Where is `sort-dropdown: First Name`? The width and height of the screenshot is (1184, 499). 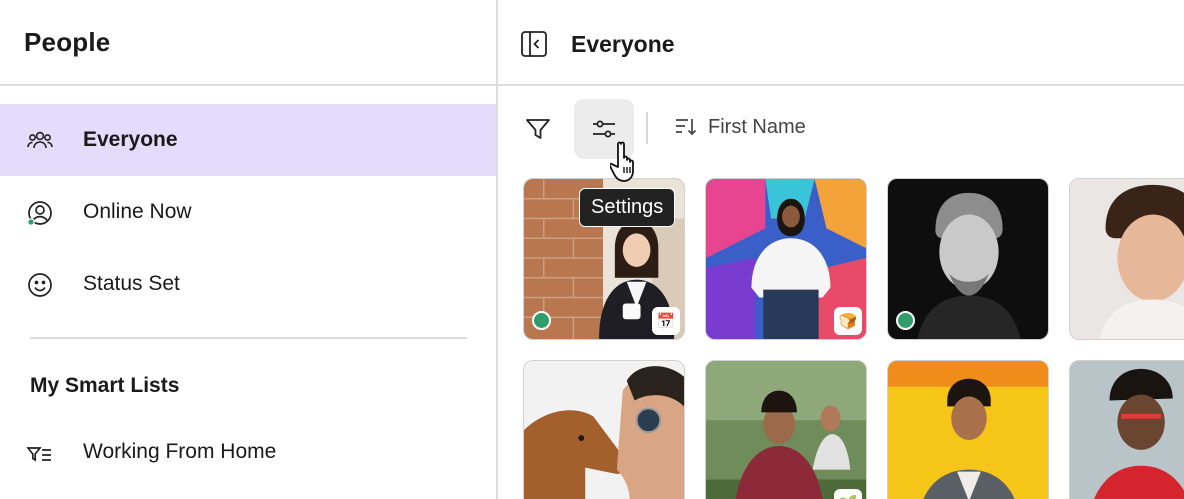 sort-dropdown: First Name is located at coordinates (740, 127).